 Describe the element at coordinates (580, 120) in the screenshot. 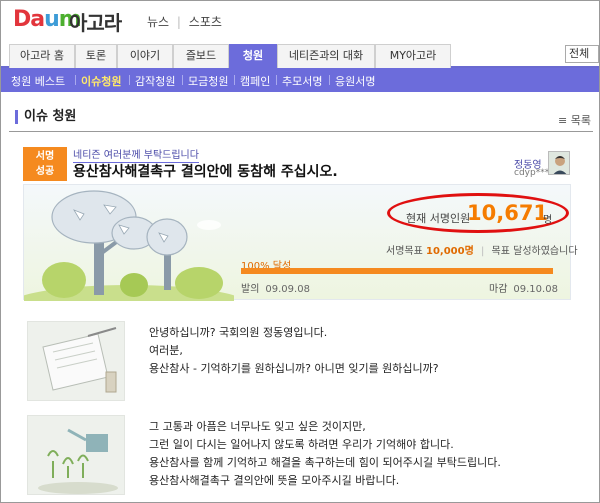

I see `list-label: 목록` at that location.